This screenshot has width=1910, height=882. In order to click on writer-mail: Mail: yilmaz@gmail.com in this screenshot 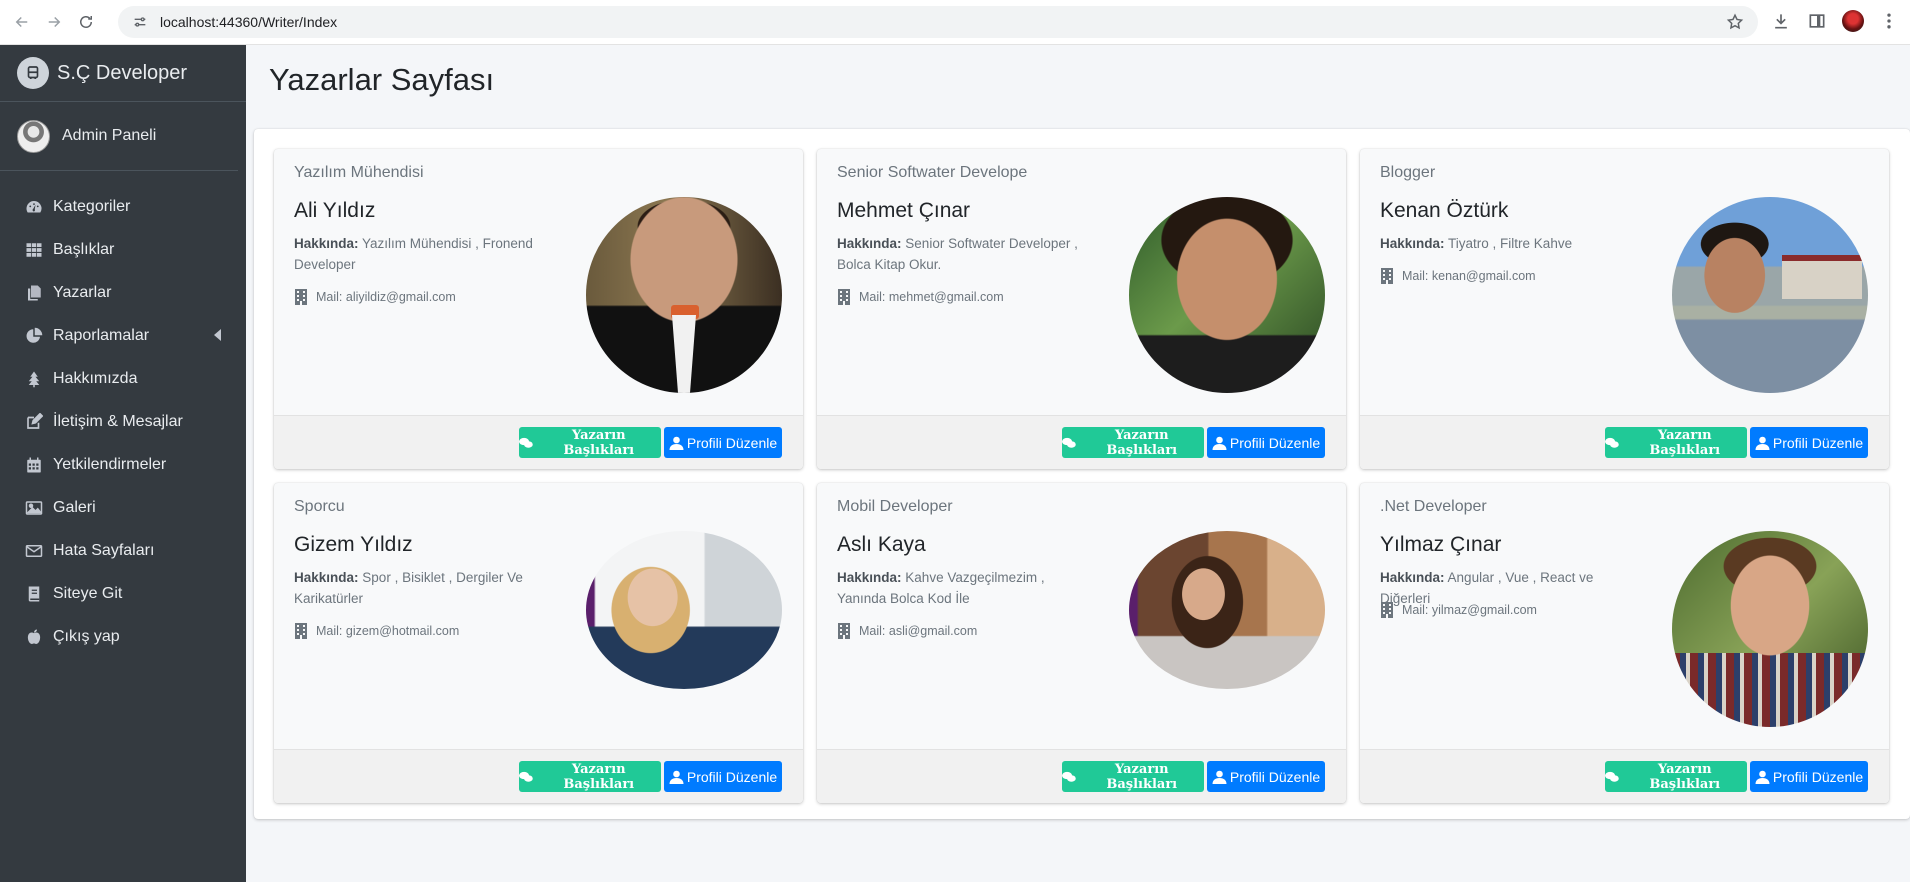, I will do `click(1458, 610)`.